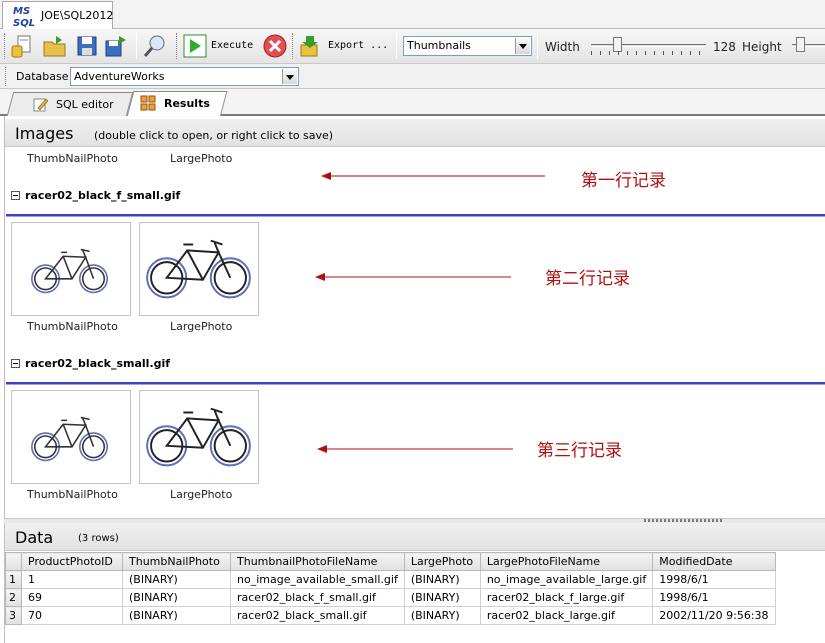 Image resolution: width=825 pixels, height=643 pixels. Describe the element at coordinates (77, 15) in the screenshot. I see `connection-title: JOE\SQL2012` at that location.